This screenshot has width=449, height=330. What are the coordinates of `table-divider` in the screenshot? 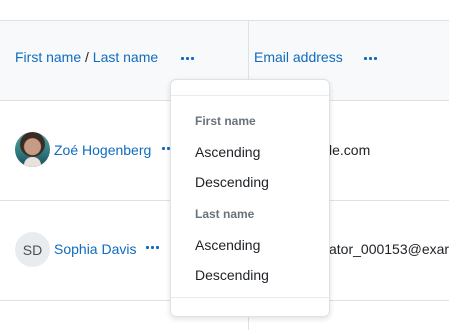 It's located at (224, 20).